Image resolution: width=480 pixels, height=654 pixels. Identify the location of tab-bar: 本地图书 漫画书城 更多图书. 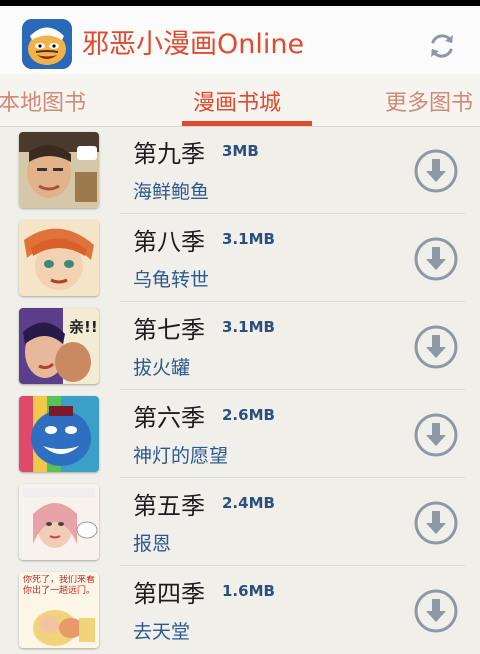
(240, 100).